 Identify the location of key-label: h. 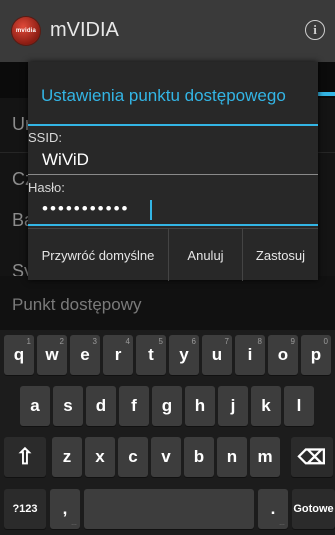
(200, 405).